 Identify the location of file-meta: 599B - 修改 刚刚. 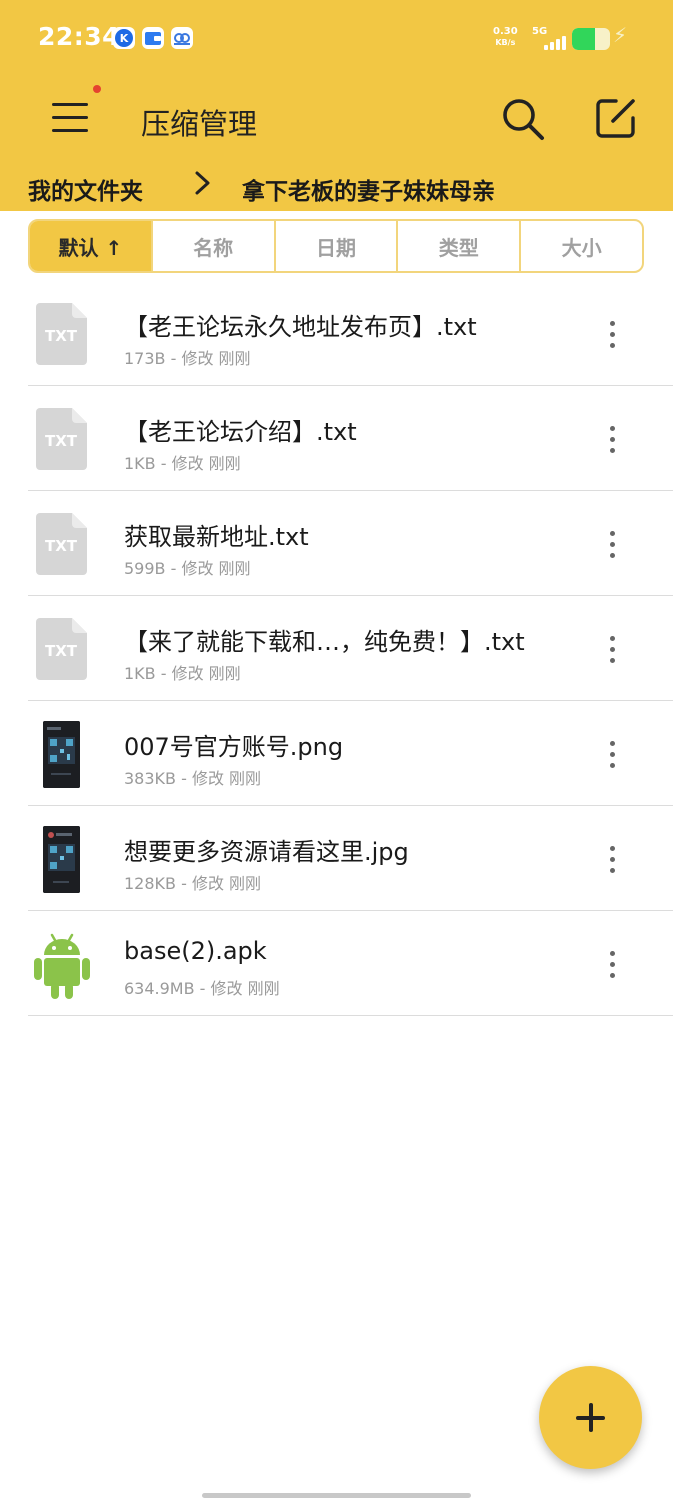
(187, 568).